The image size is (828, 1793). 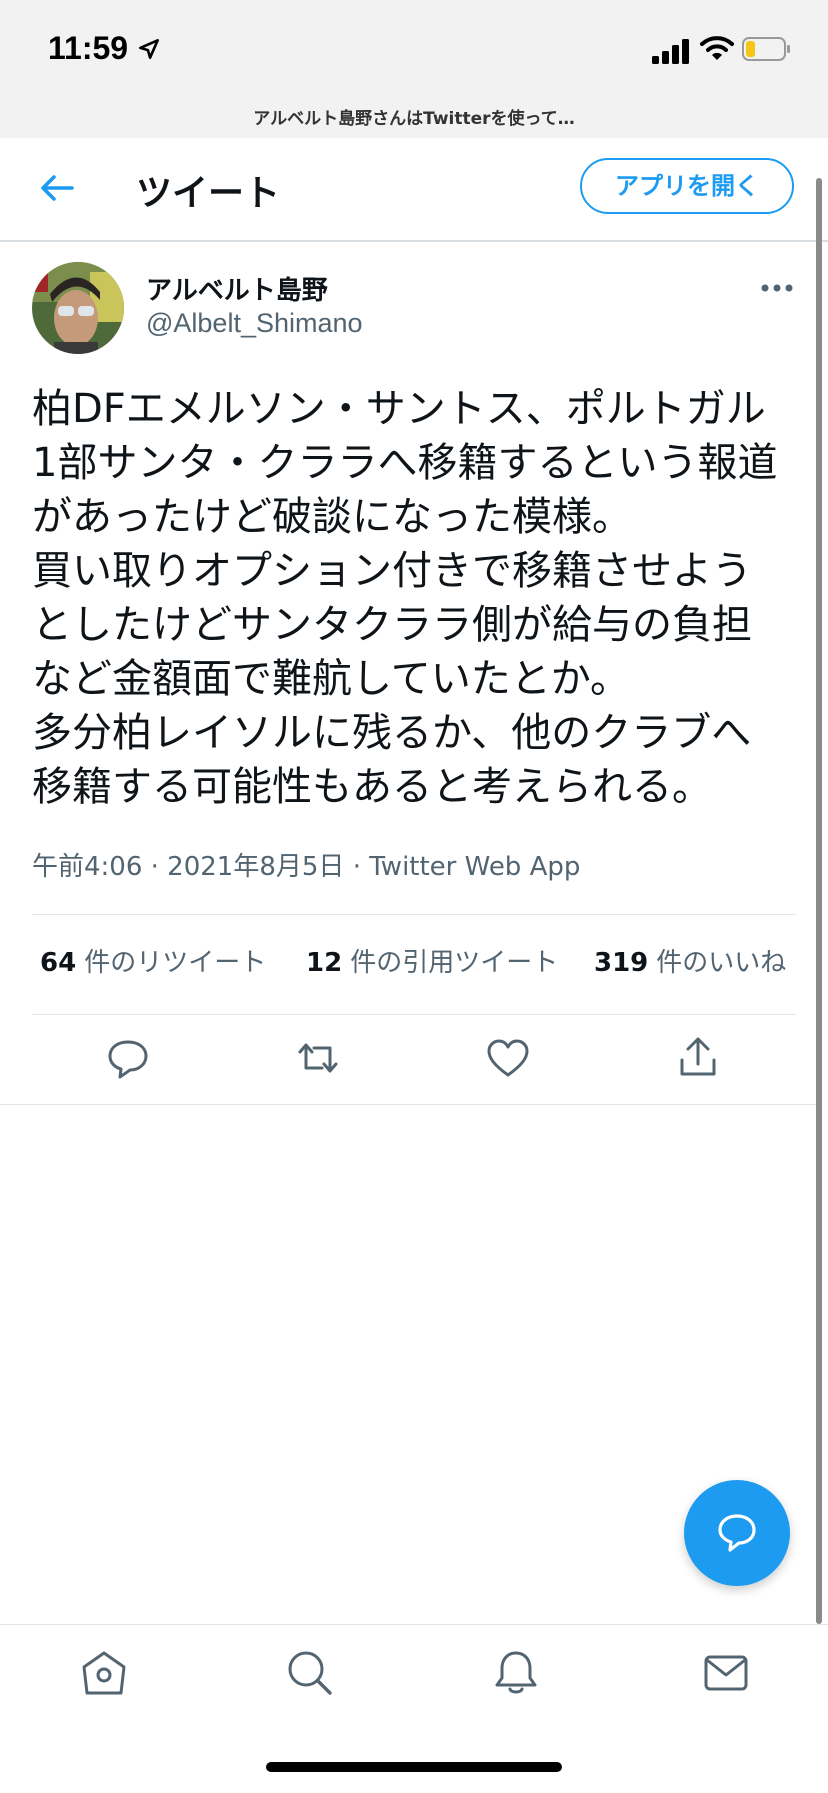 I want to click on location-arrow-icon, so click(x=149, y=49).